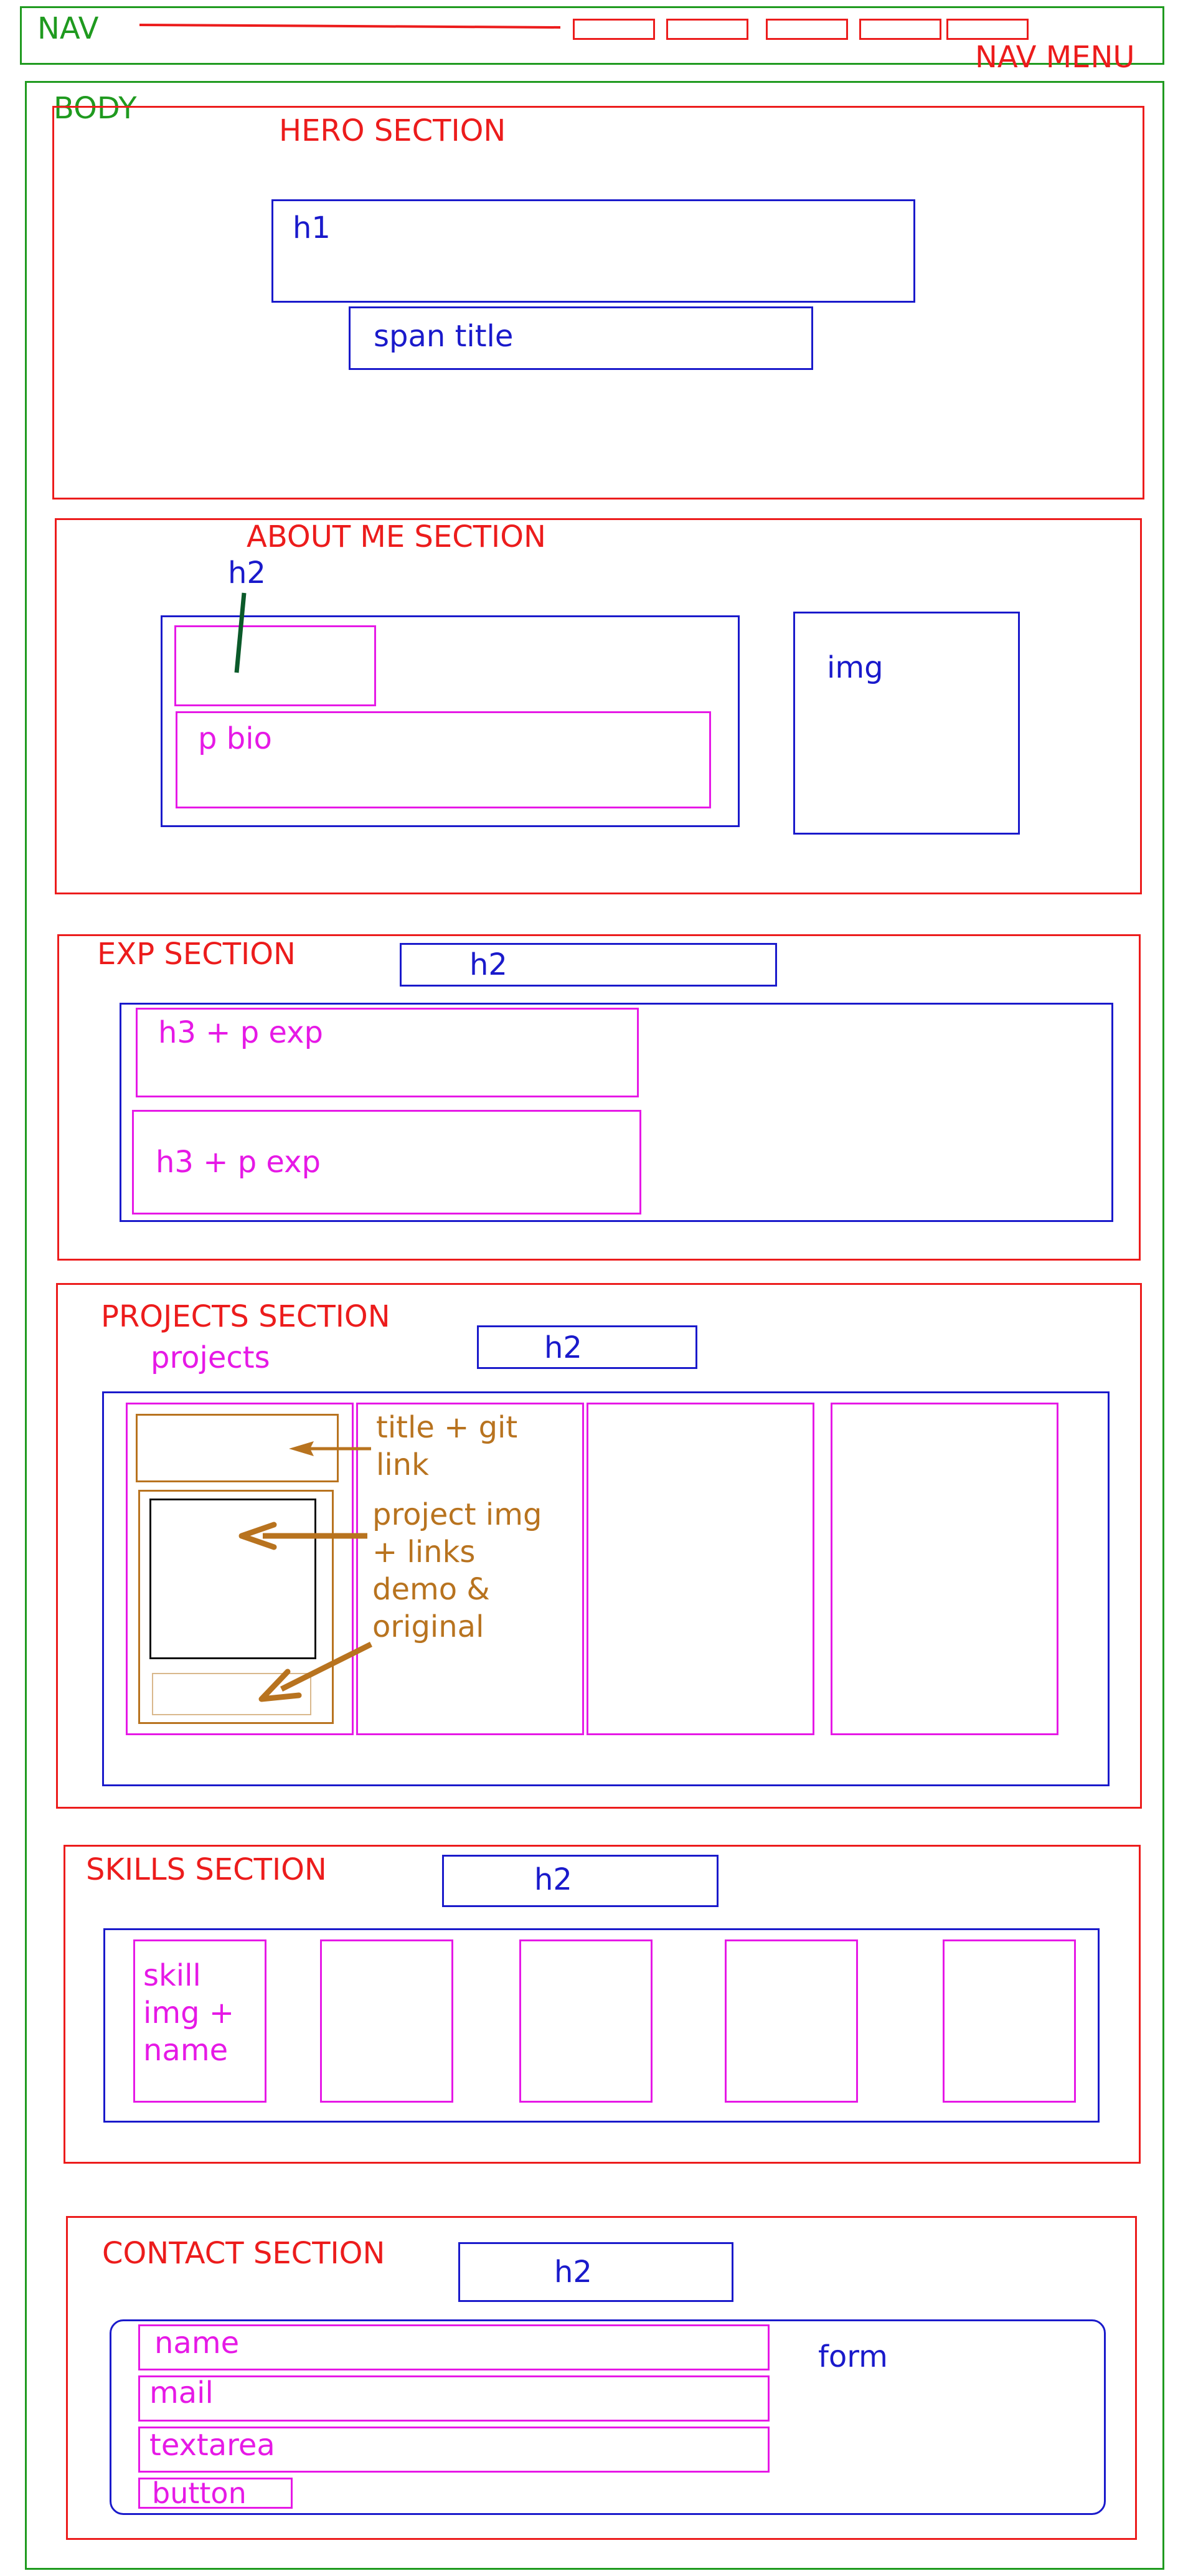 The image size is (1183, 2576). What do you see at coordinates (330, 1449) in the screenshot?
I see `title-git-arrow` at bounding box center [330, 1449].